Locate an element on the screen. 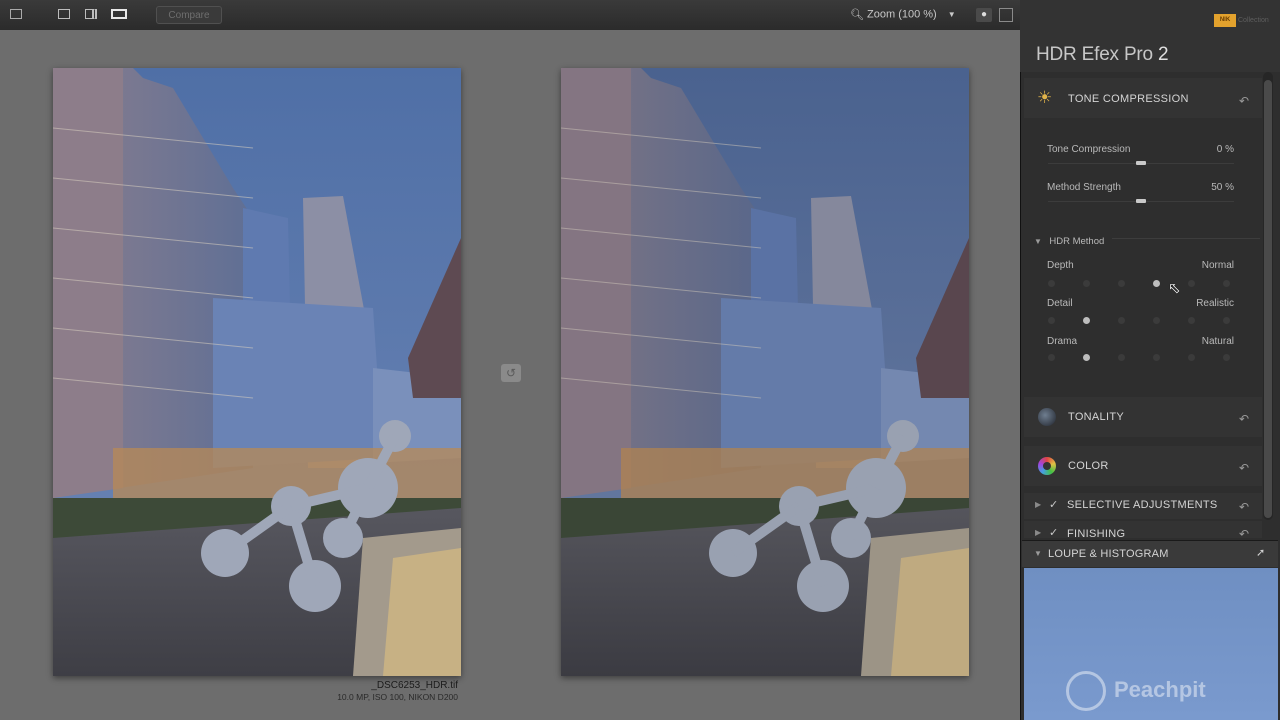 The image size is (1280, 720). tonality-header is located at coordinates (1143, 417).